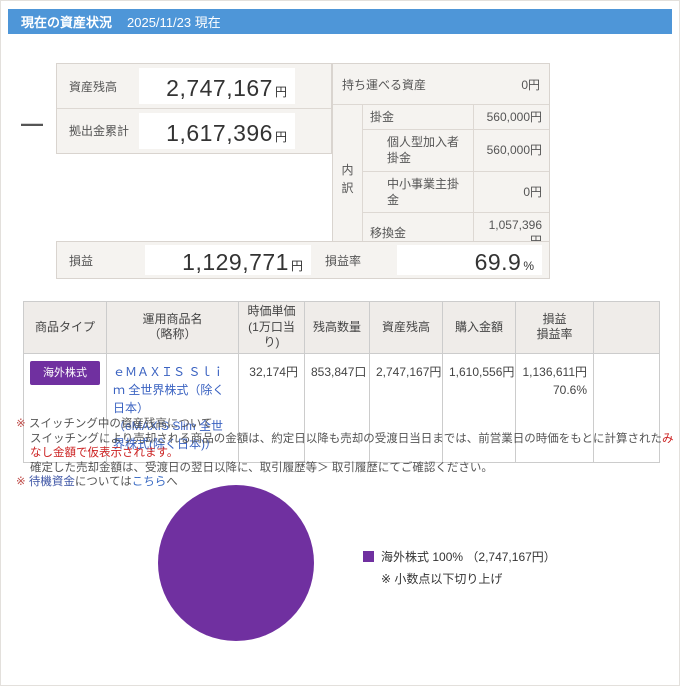 The width and height of the screenshot is (680, 686). I want to click on profit-rate-amount: 69.9, so click(498, 262).